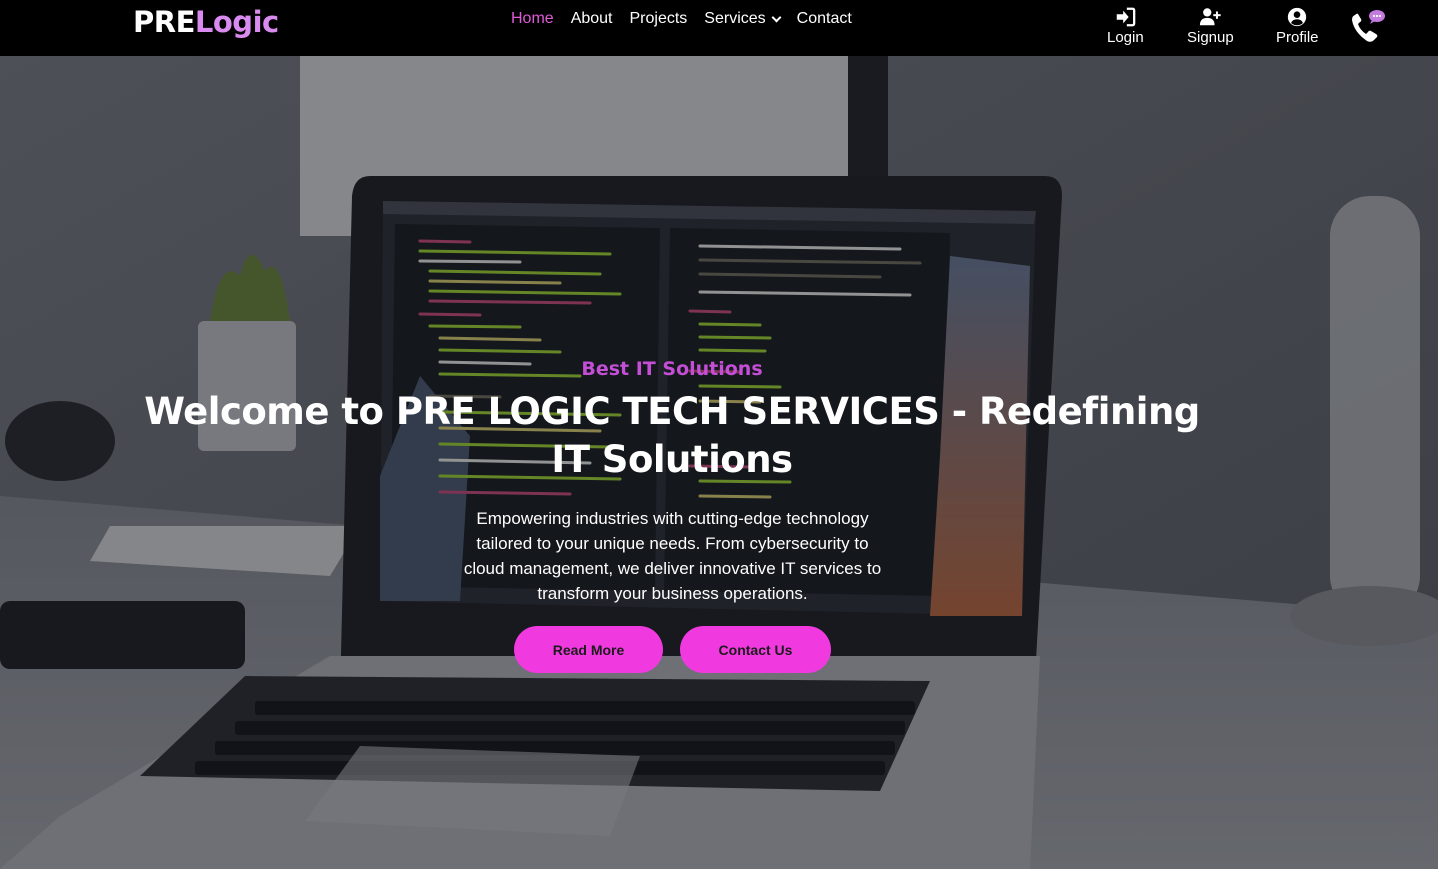  Describe the element at coordinates (776, 17) in the screenshot. I see `chevron-down-icon` at that location.